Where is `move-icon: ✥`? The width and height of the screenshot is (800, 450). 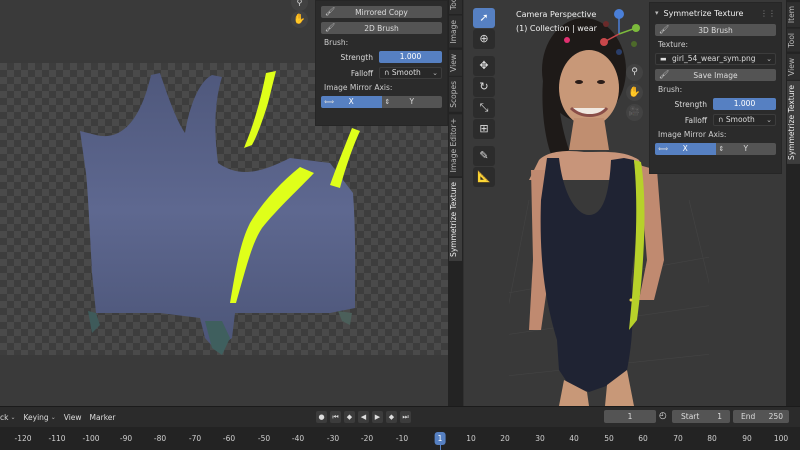
move-icon: ✥ is located at coordinates (484, 66).